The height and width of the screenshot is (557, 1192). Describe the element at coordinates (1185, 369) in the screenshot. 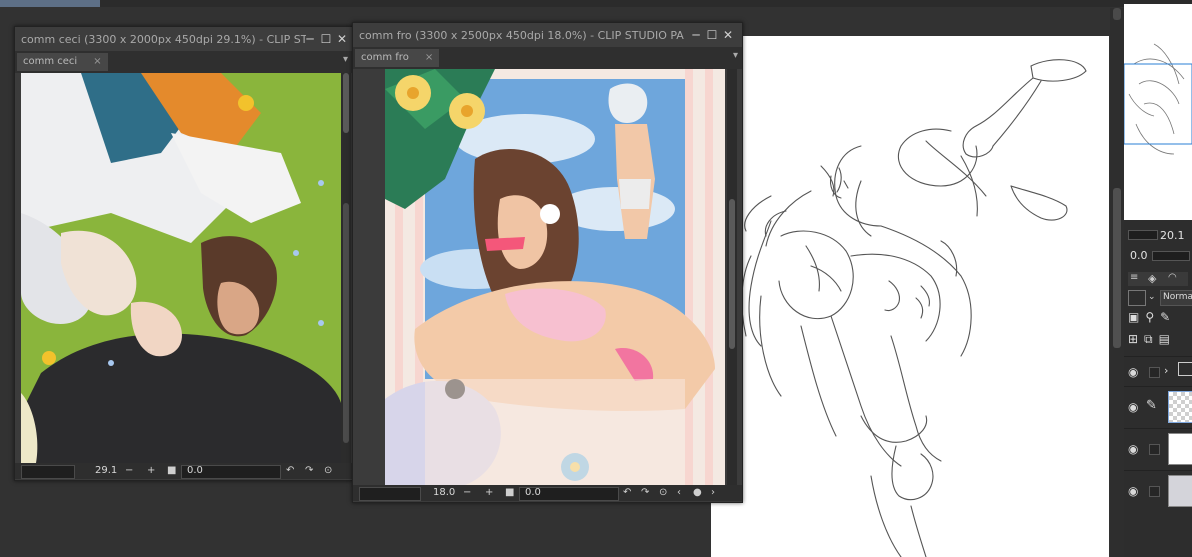

I see `folder-icon` at that location.